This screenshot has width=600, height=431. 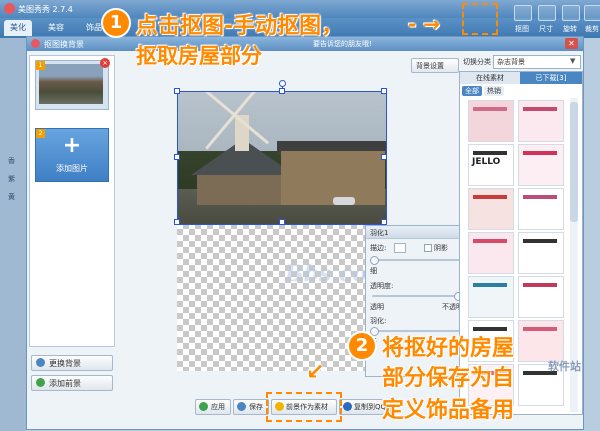 I want to click on side-hint: 香, so click(x=11, y=161).